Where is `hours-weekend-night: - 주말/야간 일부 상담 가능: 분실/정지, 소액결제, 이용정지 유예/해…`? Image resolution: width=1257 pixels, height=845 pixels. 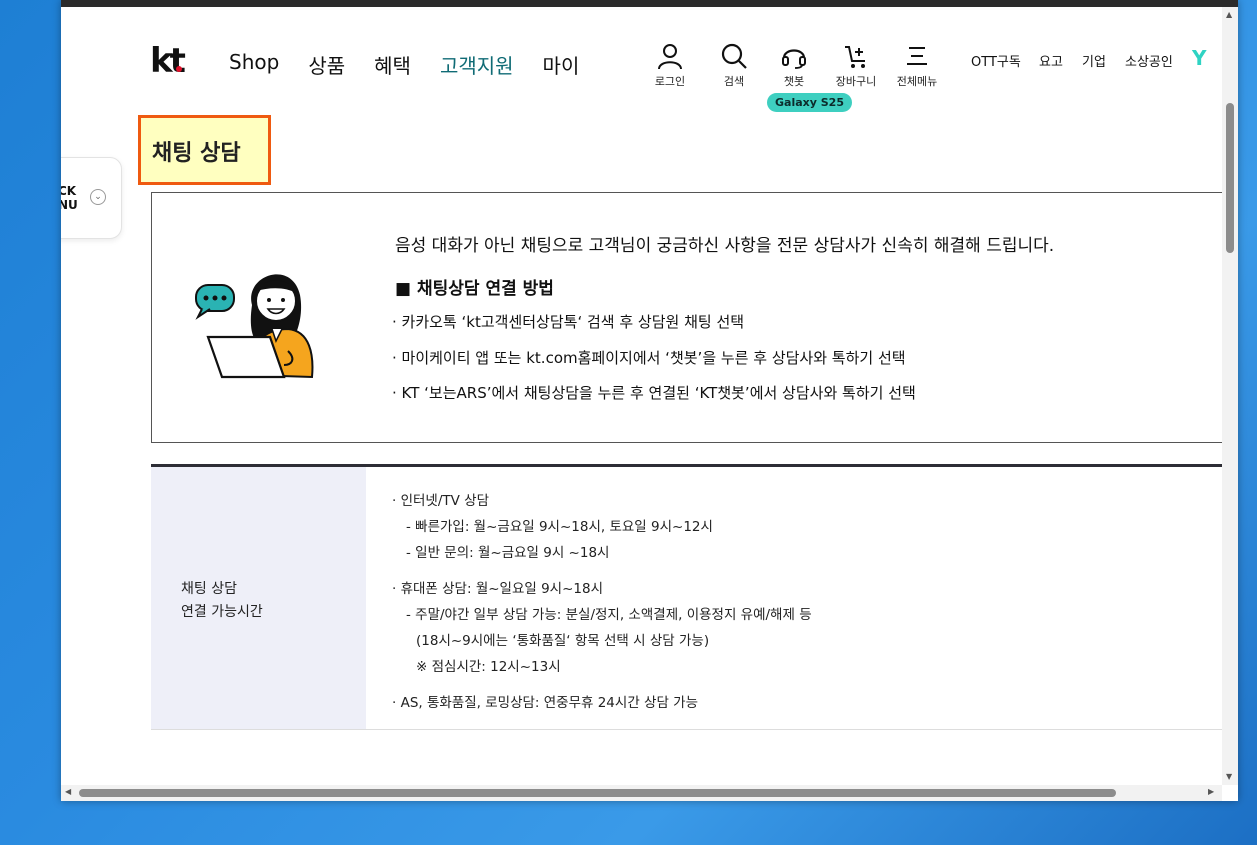 hours-weekend-night: - 주말/야간 일부 상담 가능: 분실/정지, 소액결제, 이용정지 유예/해… is located at coordinates (609, 615).